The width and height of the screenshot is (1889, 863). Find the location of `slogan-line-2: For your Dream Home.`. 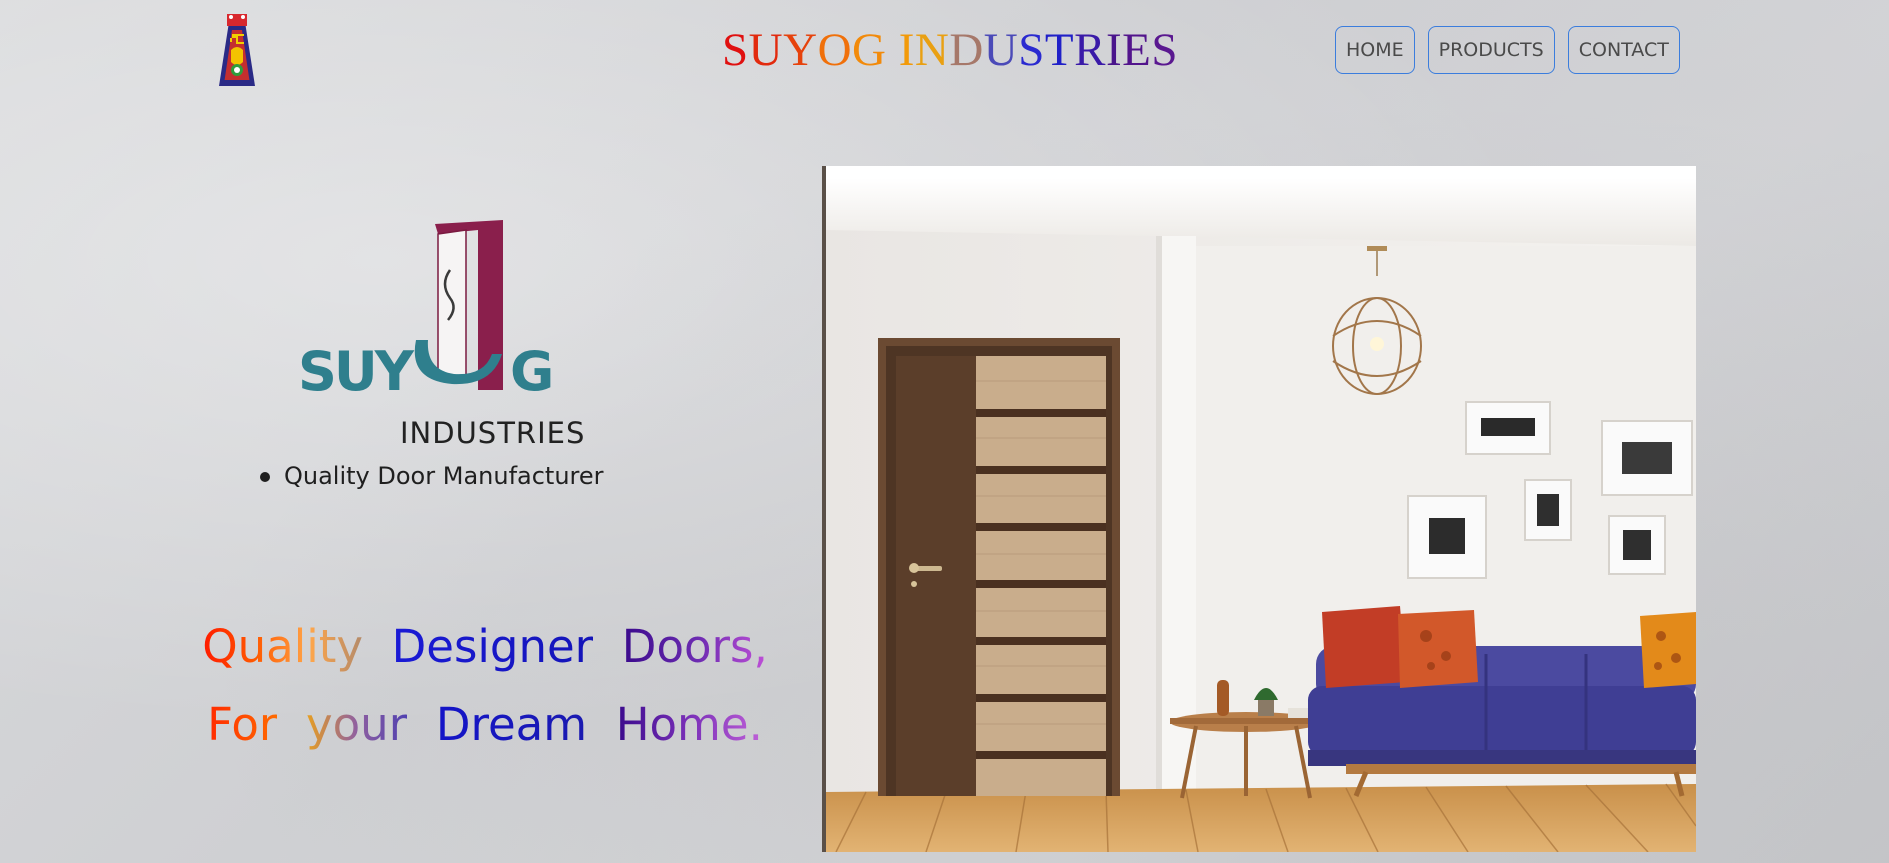

slogan-line-2: For your Dream Home. is located at coordinates (485, 724).